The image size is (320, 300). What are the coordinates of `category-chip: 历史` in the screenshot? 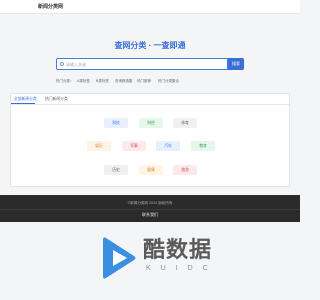 It's located at (116, 170).